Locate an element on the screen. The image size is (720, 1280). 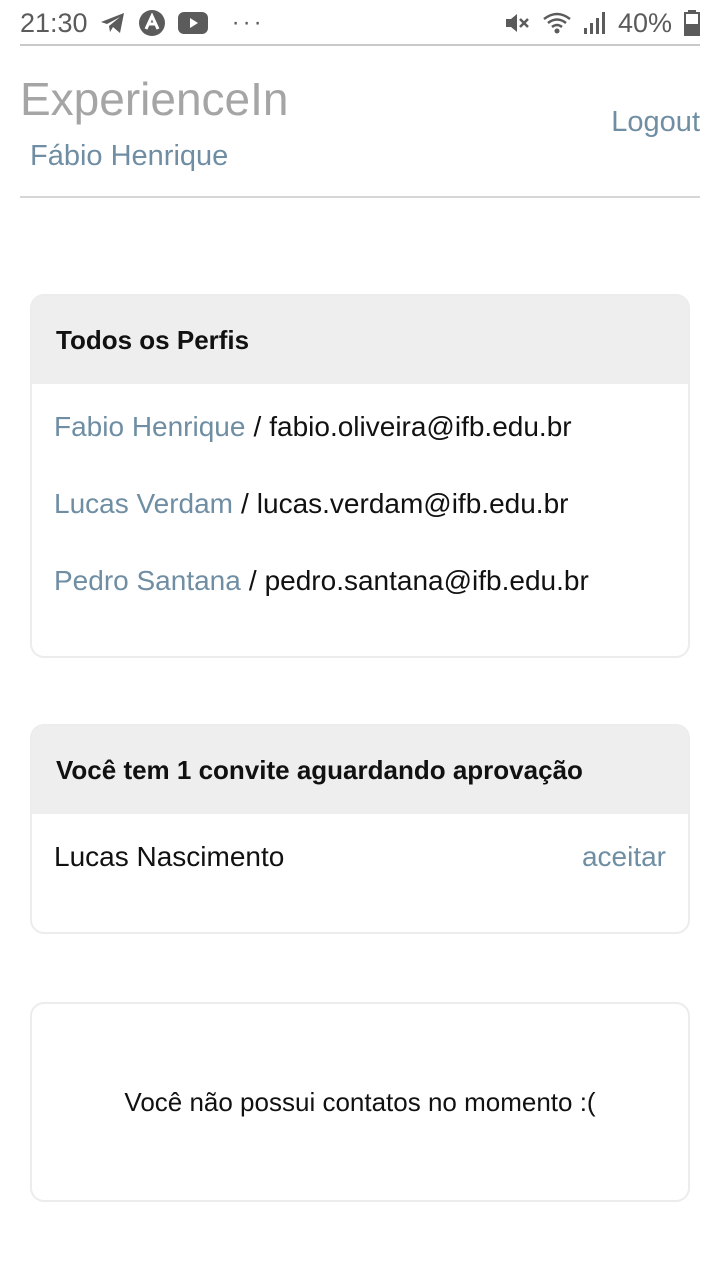
profile-row: Pedro Santana / pedro.santana@ifb.edu.br is located at coordinates (360, 580).